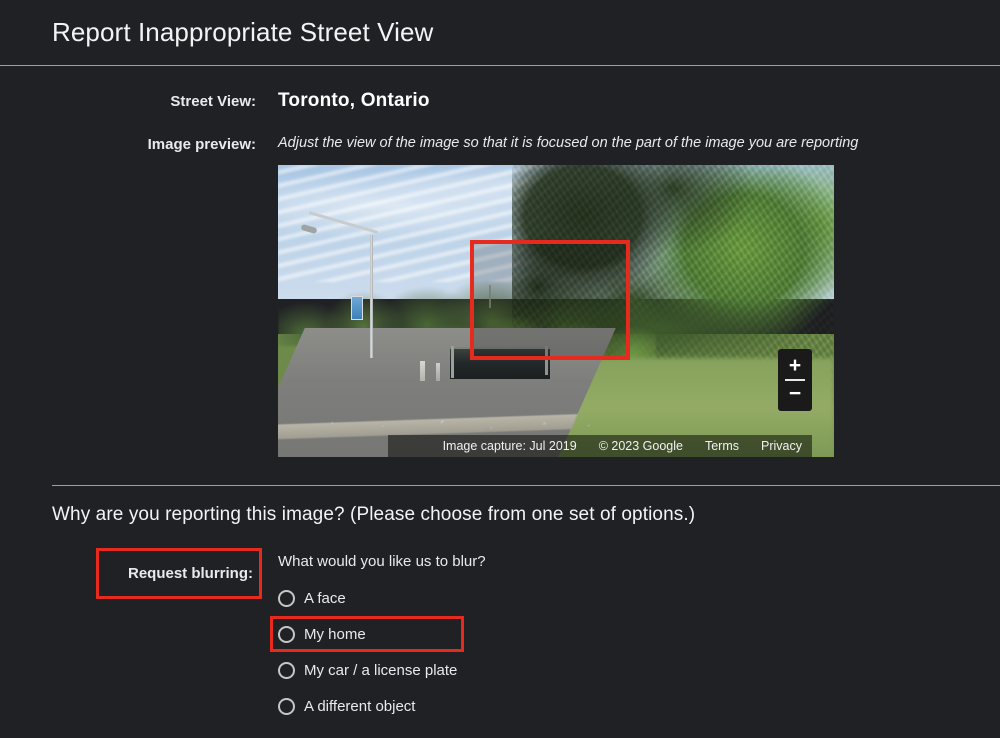 This screenshot has width=1000, height=738. I want to click on request-blurring-highlight-box: Request blurring:, so click(179, 573).